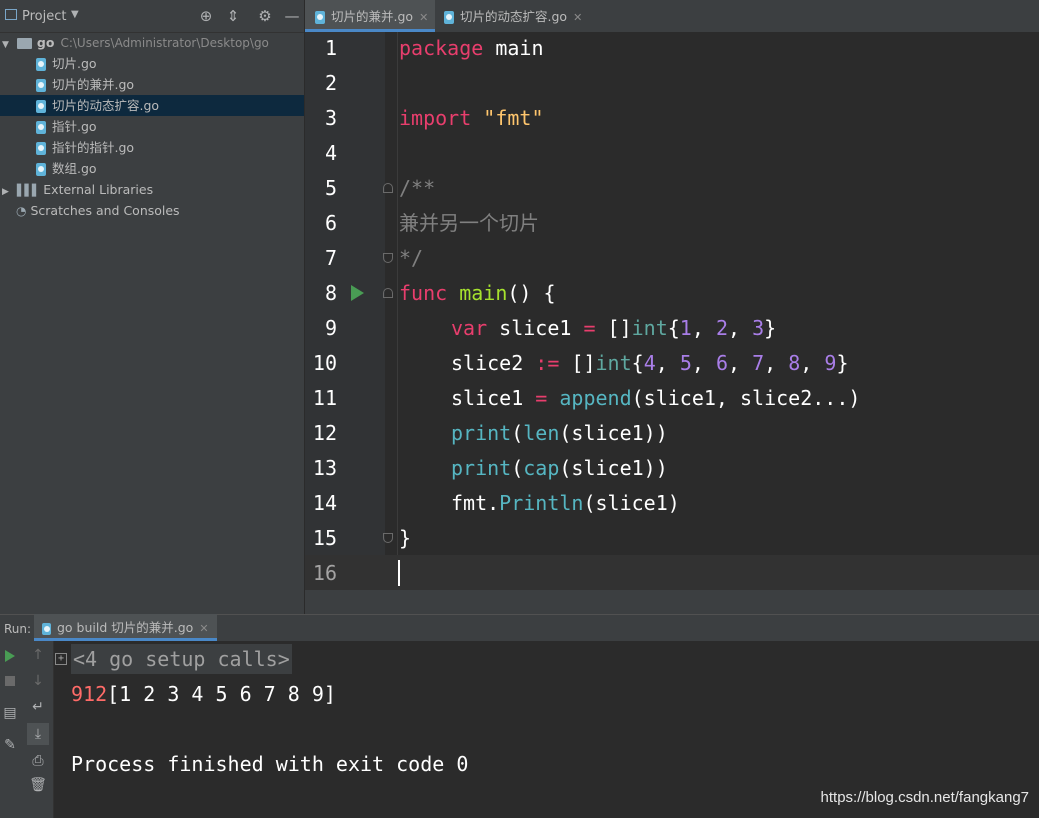  I want to click on tab-label: 切片的兼并.go, so click(372, 16).